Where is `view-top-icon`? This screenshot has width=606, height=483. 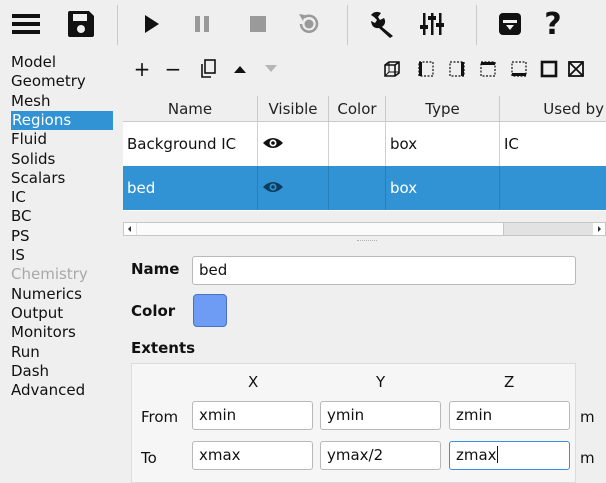
view-top-icon is located at coordinates (488, 69).